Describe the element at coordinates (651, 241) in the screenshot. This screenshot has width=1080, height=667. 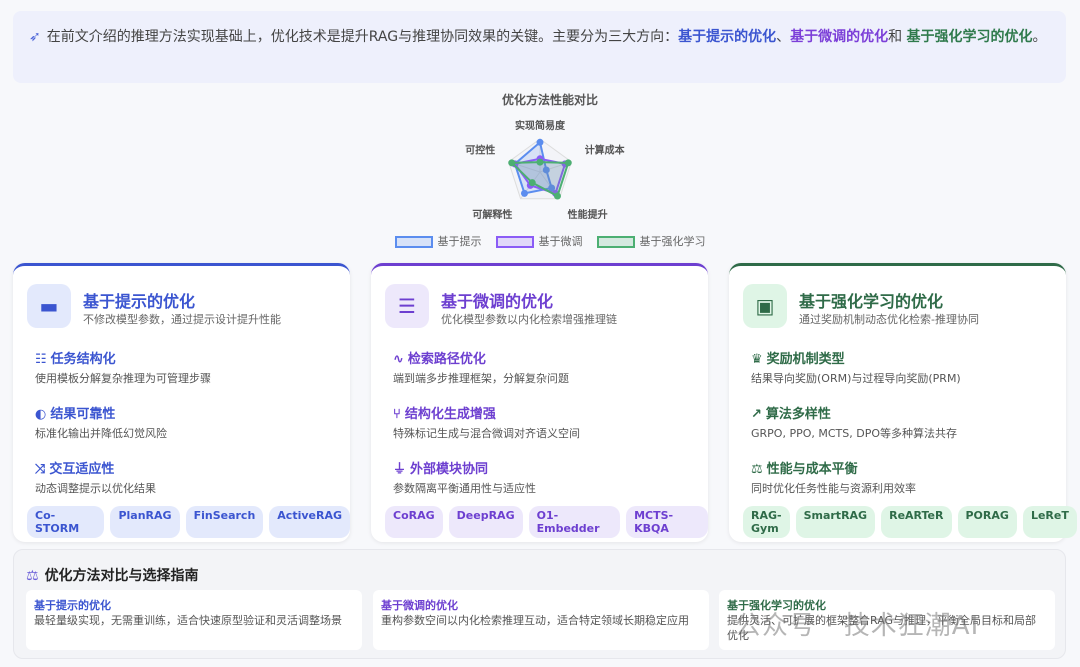
I see `legend-item: 基于强化学习` at that location.